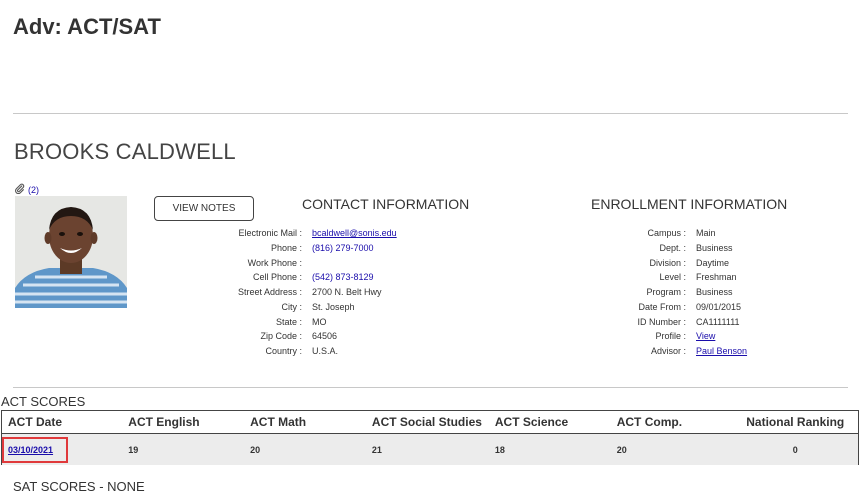  I want to click on table-row: 03/10/2021 19 20 21 18 20 0, so click(430, 449).